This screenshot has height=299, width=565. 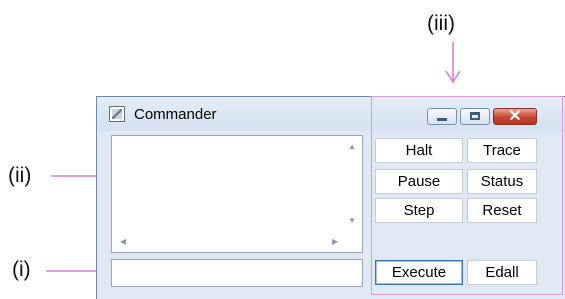 I want to click on callout-iii-label: (iii), so click(x=441, y=23).